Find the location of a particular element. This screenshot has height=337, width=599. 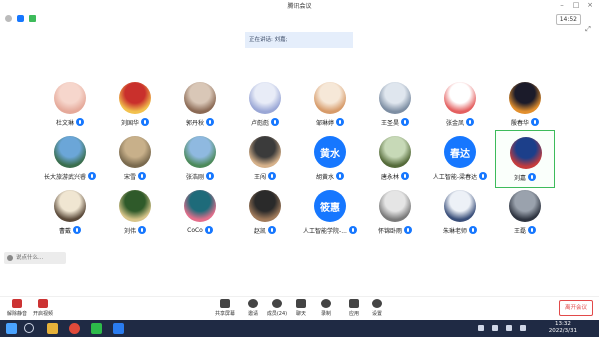

participant-tile: 曹戴 is located at coordinates (70, 213).